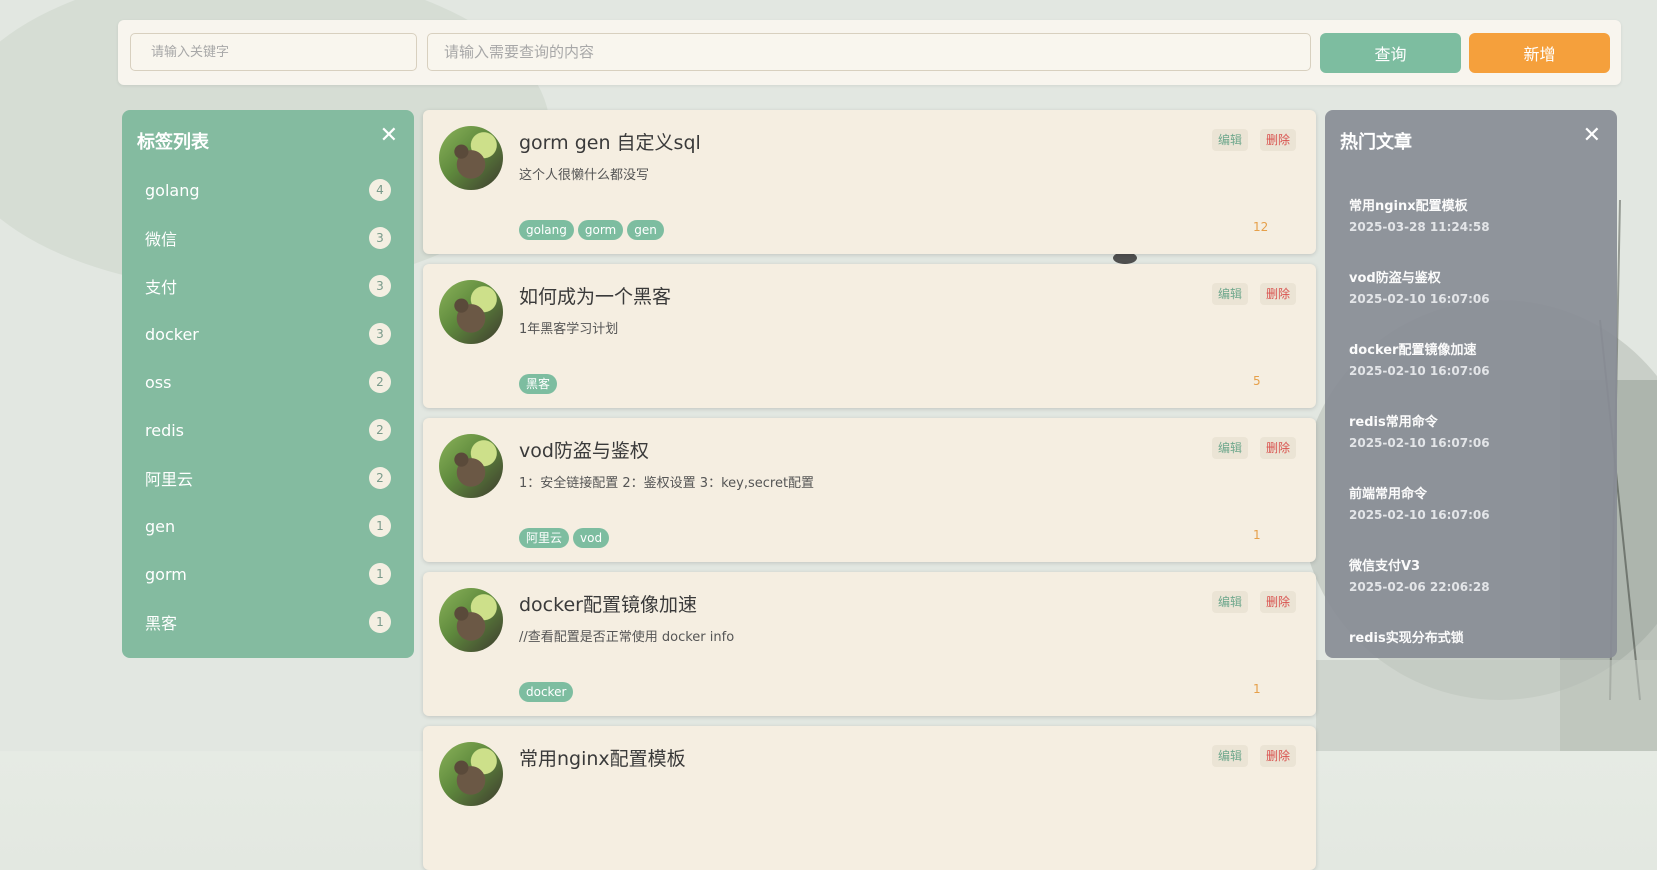  Describe the element at coordinates (268, 622) in the screenshot. I see `tag-item: 黑客 1` at that location.